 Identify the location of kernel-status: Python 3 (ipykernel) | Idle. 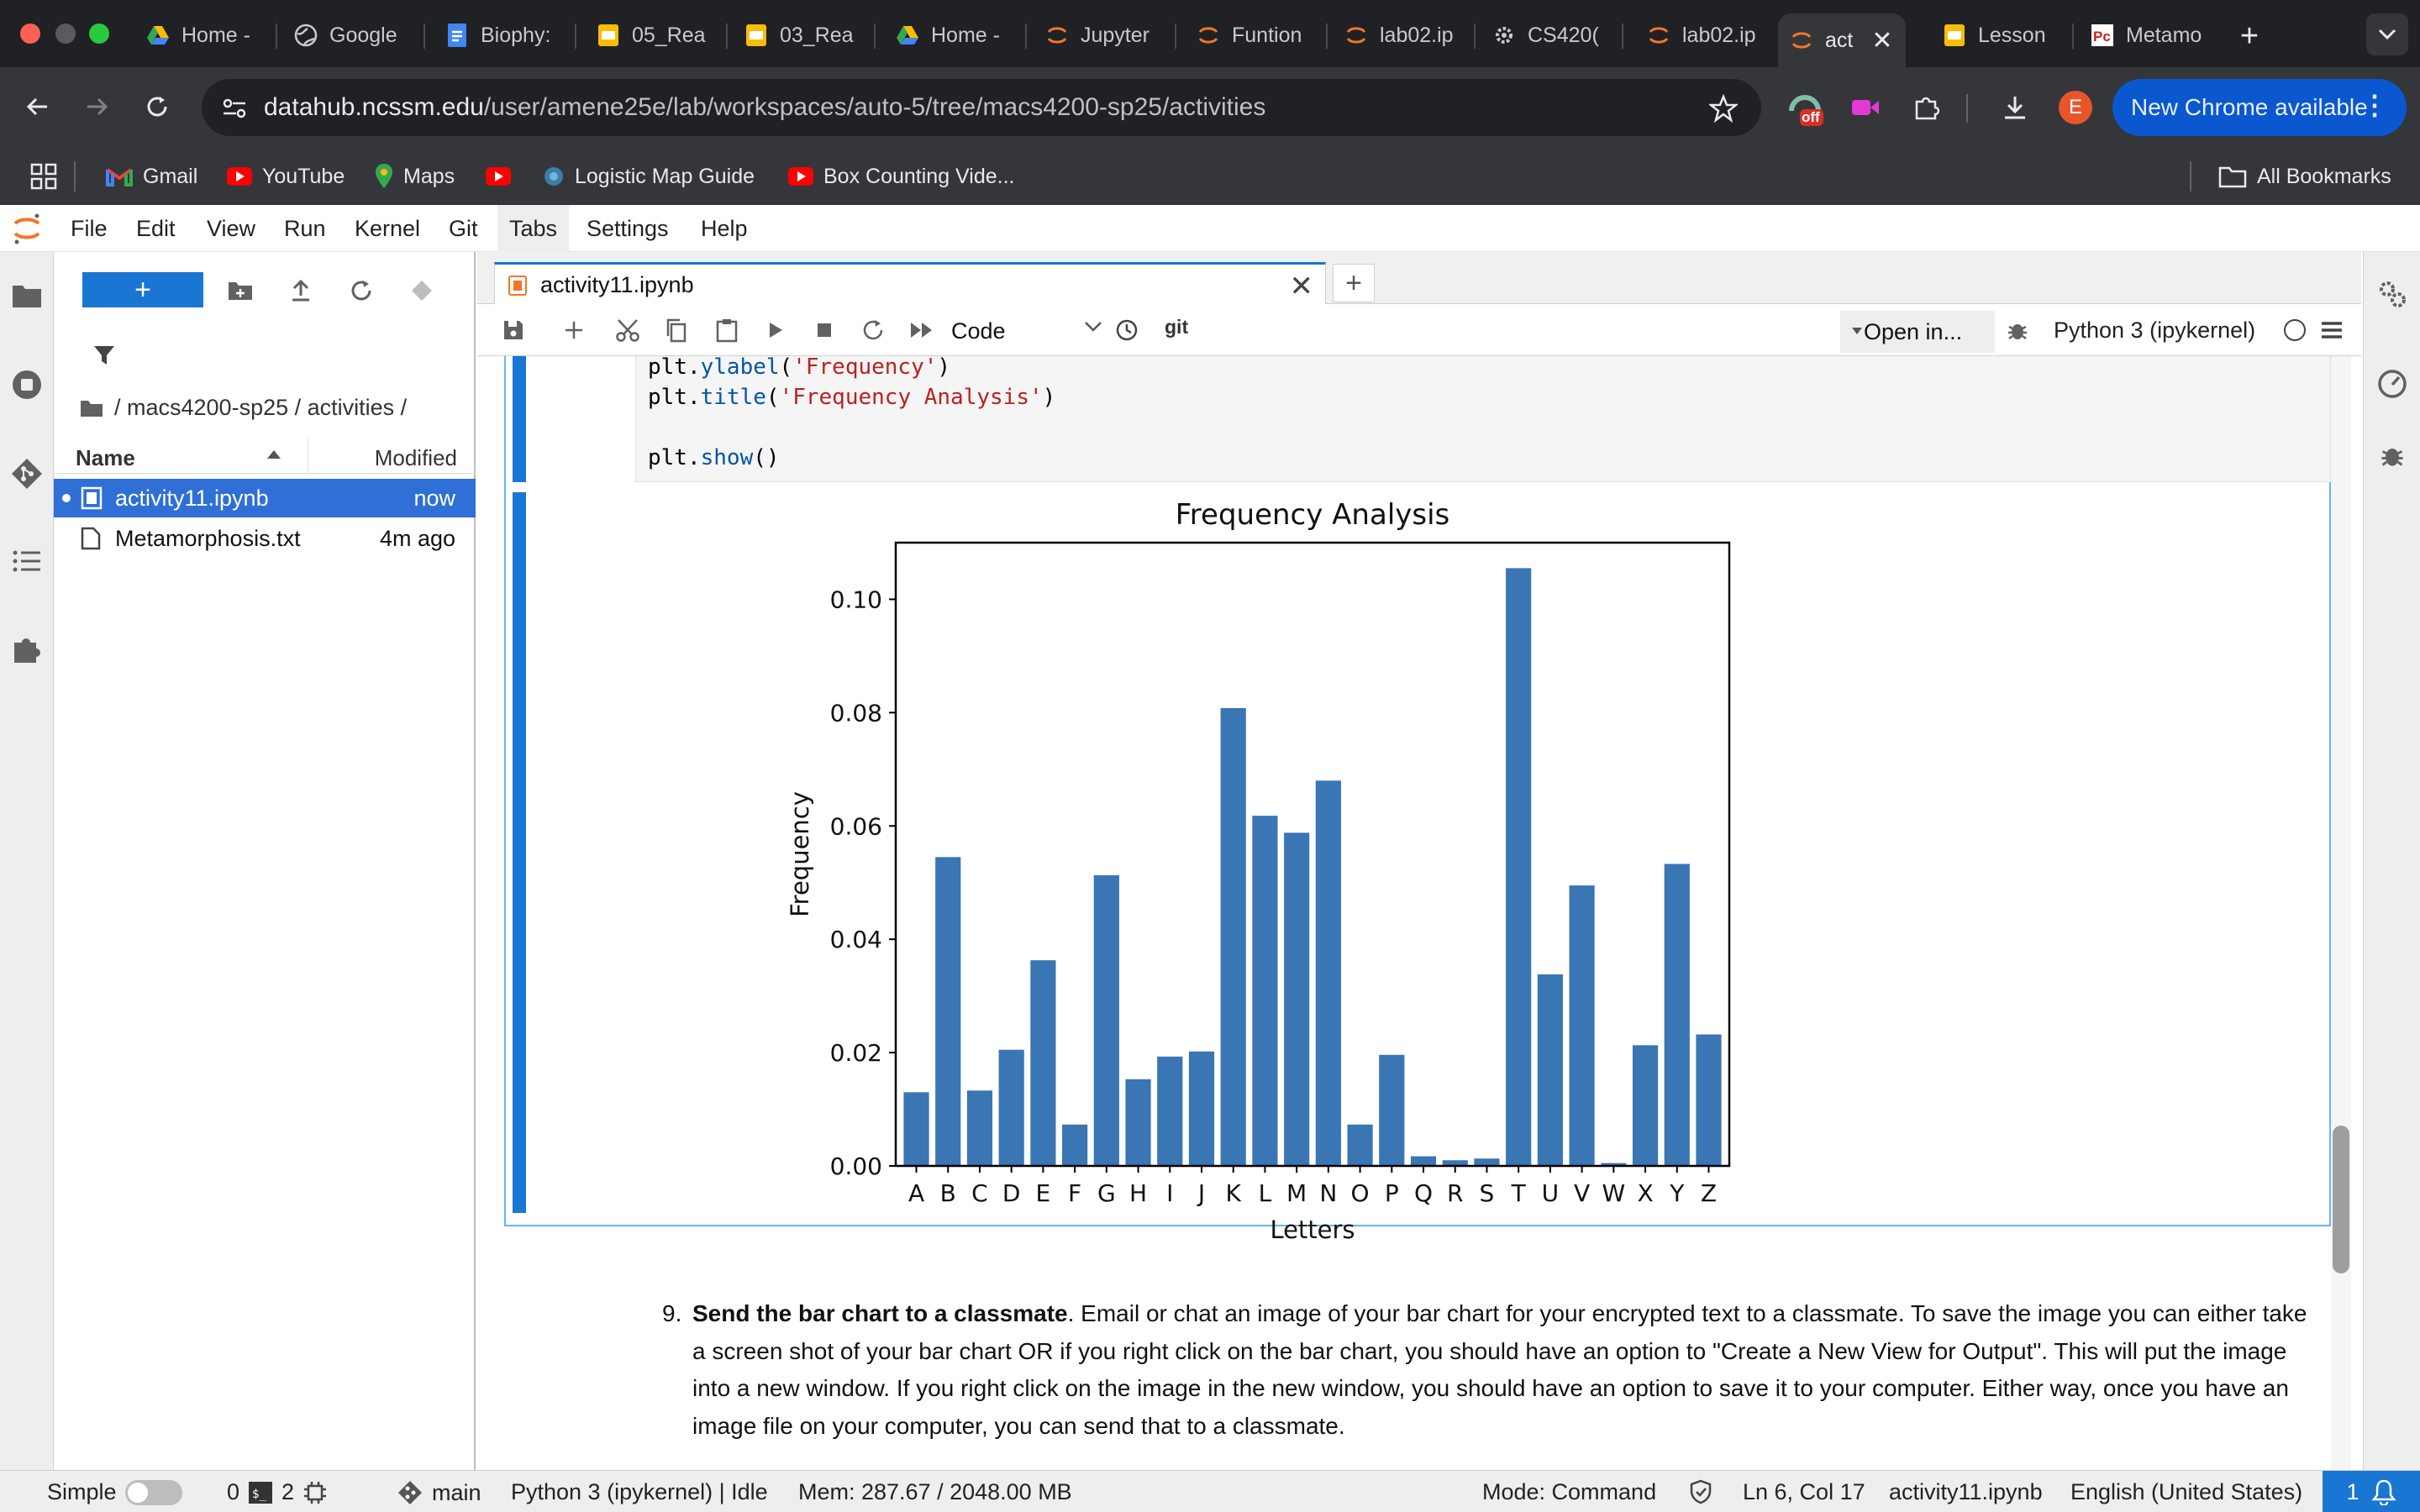
(639, 1492).